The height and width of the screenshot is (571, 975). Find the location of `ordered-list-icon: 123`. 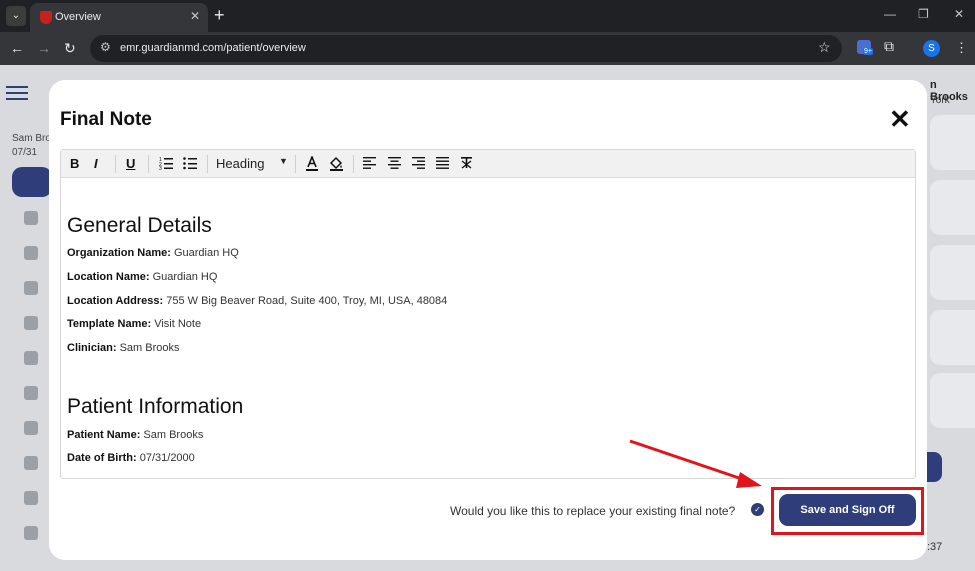

ordered-list-icon: 123 is located at coordinates (166, 164).